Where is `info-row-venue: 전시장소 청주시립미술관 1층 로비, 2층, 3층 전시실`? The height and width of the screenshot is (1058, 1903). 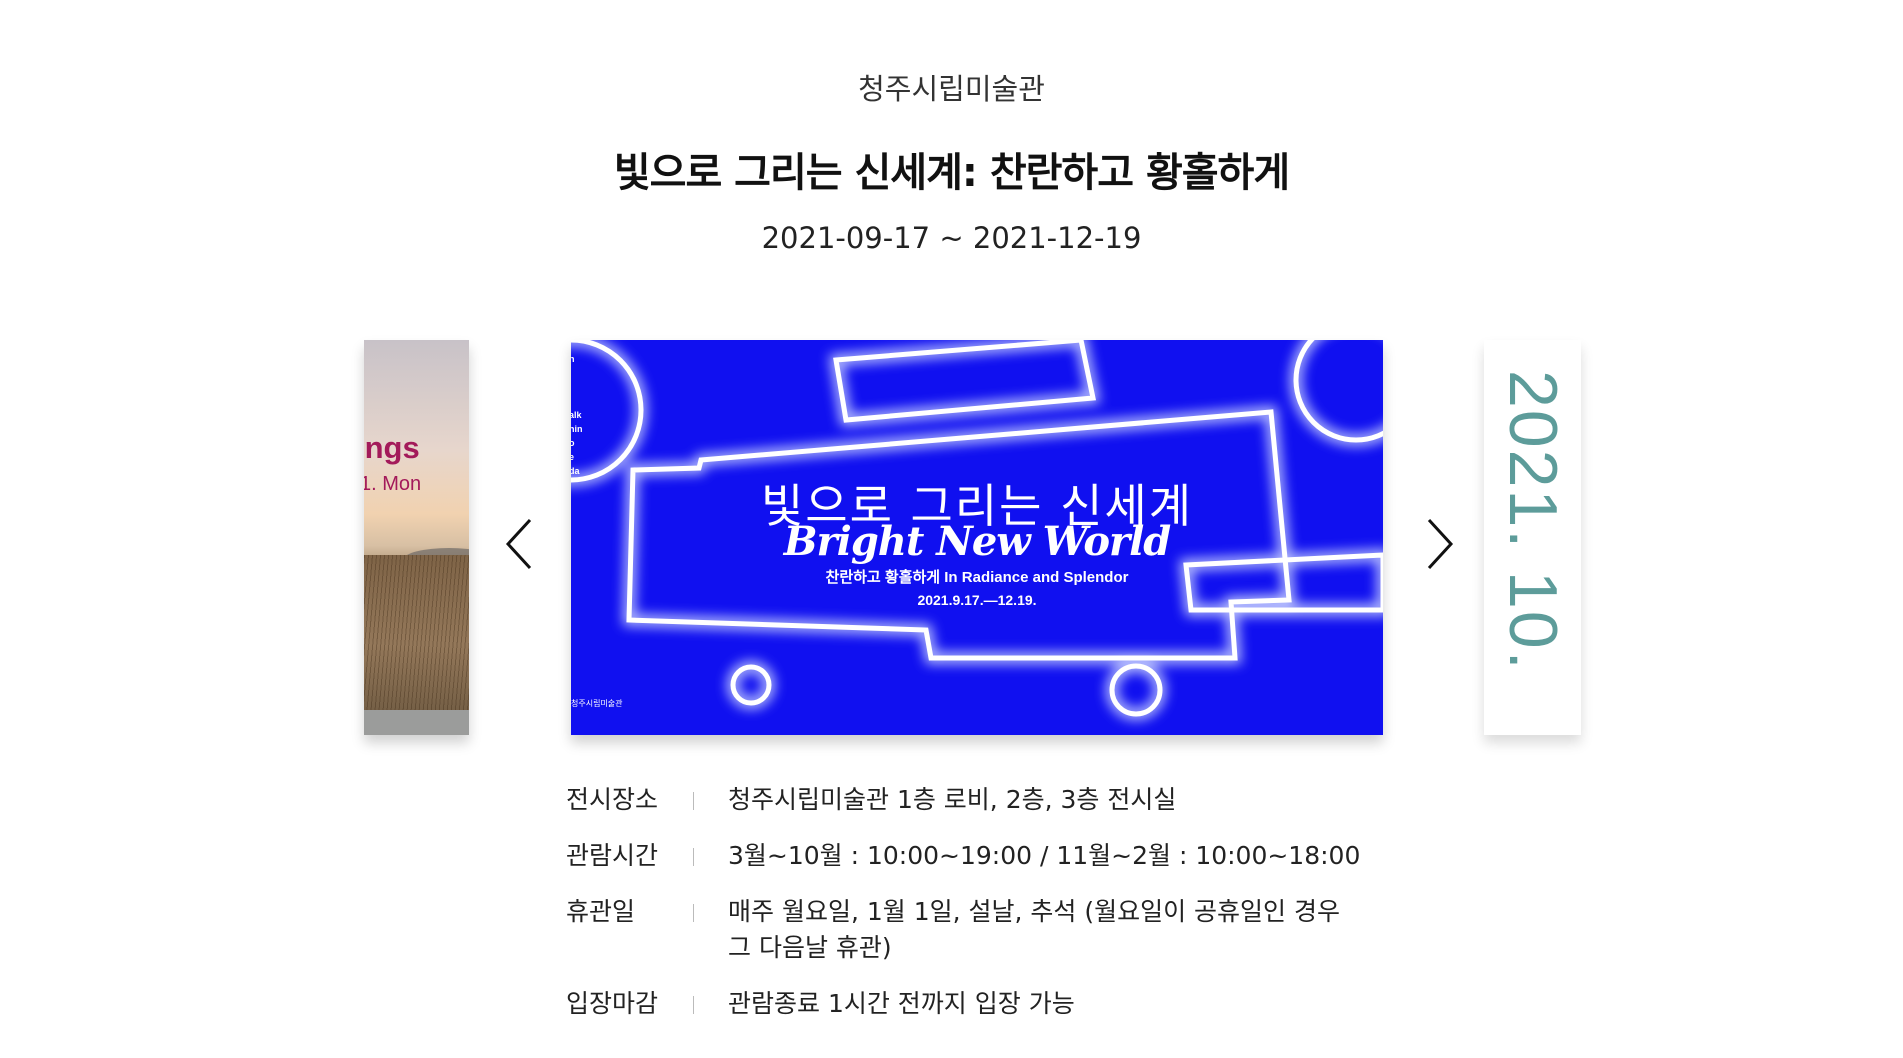
info-row-venue: 전시장소 청주시립미술관 1층 로비, 2층, 3층 전시실 is located at coordinates (966, 810).